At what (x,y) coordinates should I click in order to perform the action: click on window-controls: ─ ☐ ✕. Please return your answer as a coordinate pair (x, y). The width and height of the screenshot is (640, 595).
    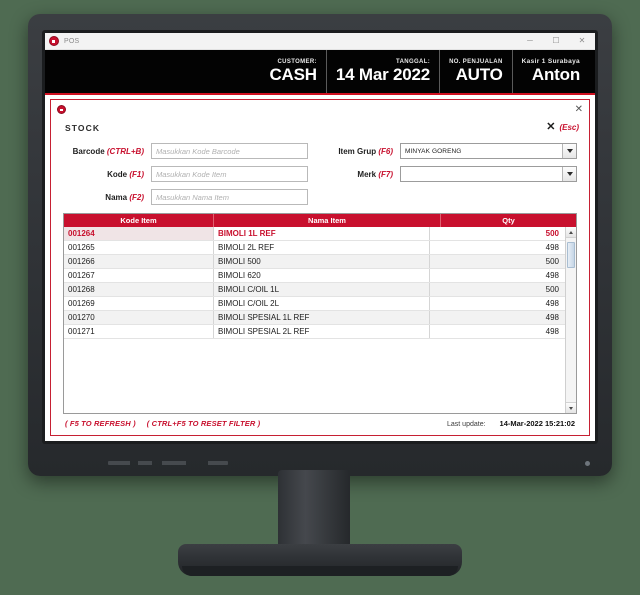
    Looking at the image, I should click on (556, 41).